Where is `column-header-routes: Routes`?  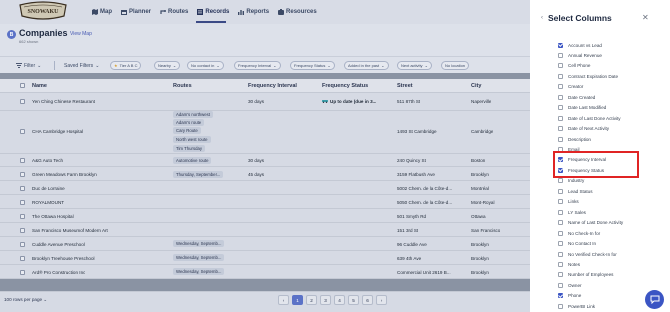
column-header-routes: Routes is located at coordinates (182, 86).